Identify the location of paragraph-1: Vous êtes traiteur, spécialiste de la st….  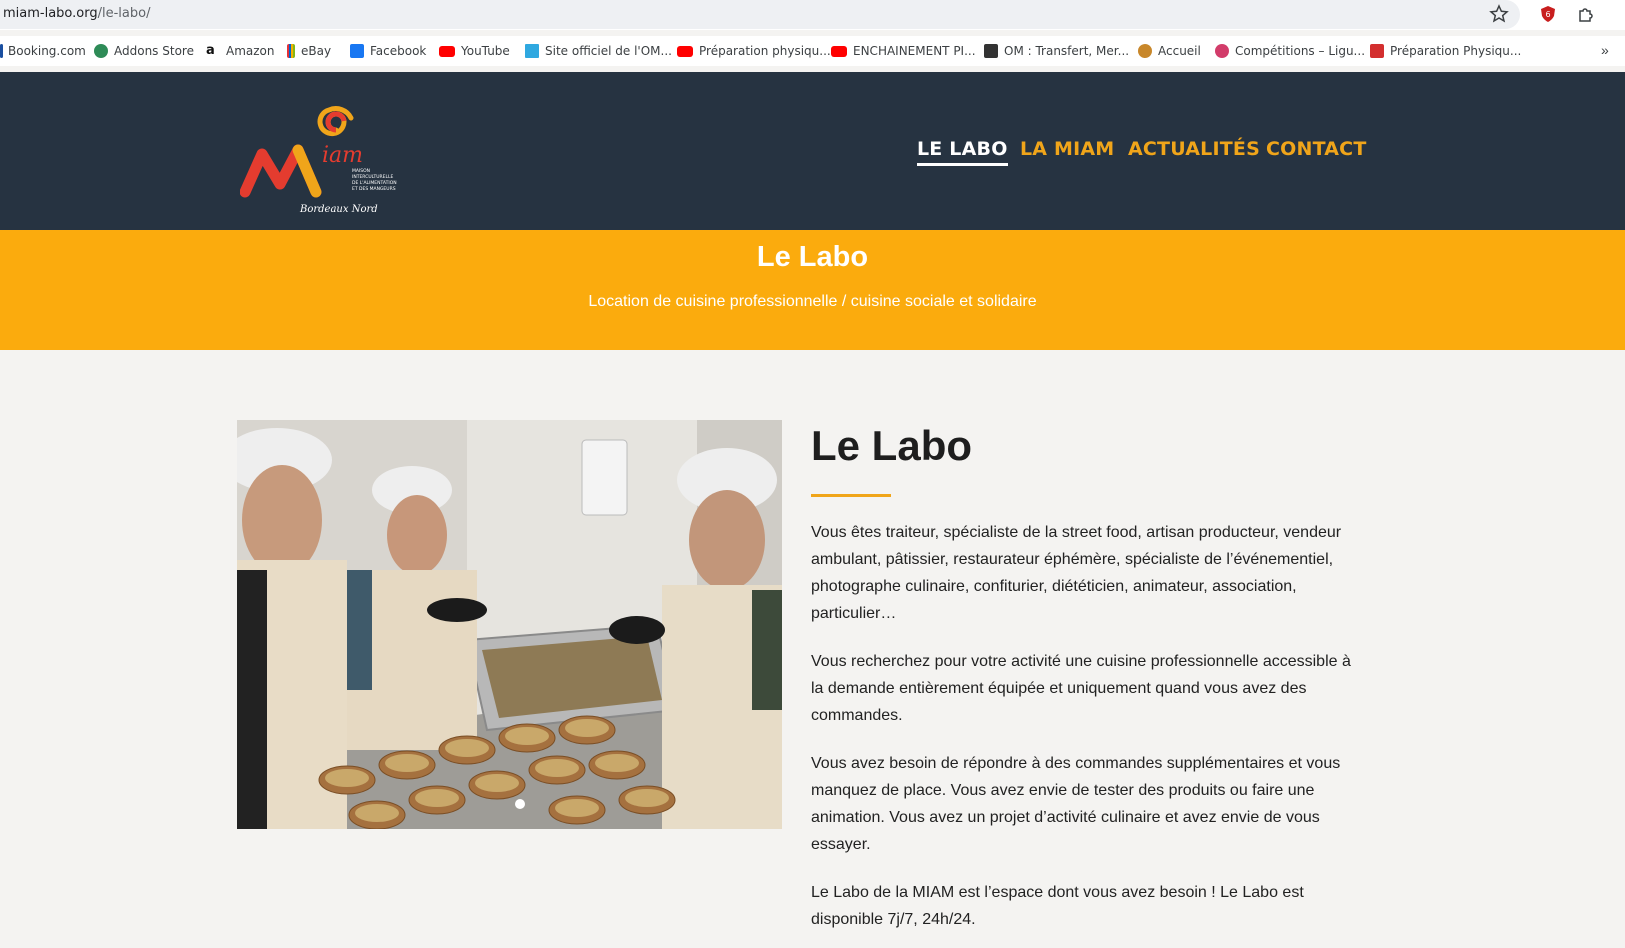
(1076, 573).